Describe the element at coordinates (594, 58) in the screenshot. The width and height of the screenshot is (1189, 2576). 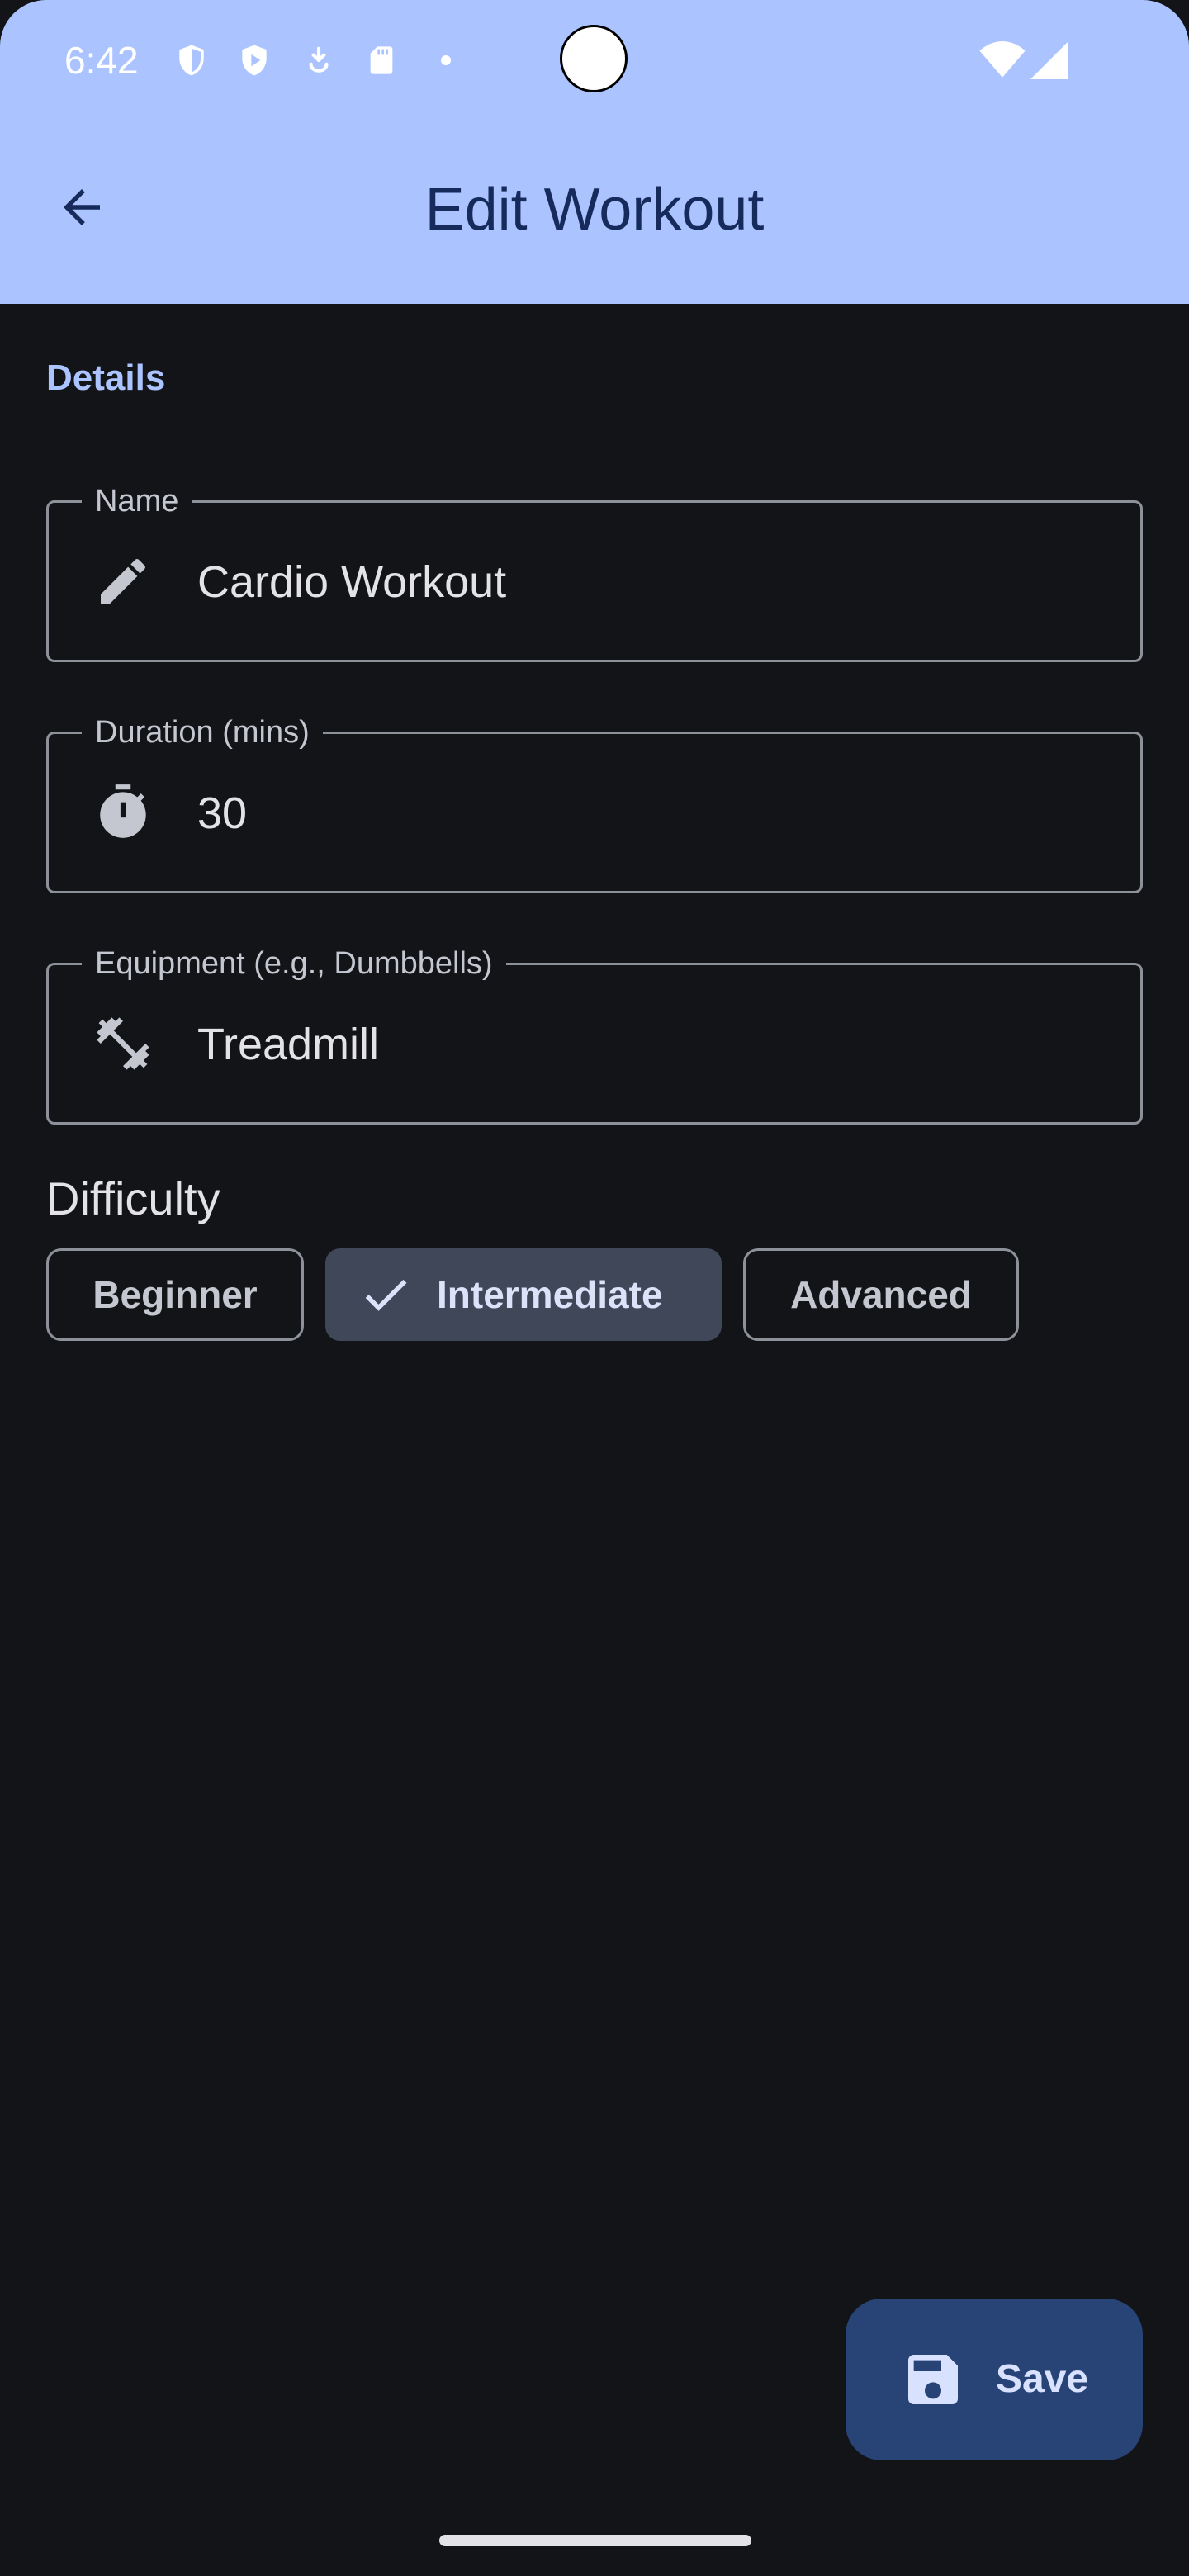
I see `camera-cutout` at that location.